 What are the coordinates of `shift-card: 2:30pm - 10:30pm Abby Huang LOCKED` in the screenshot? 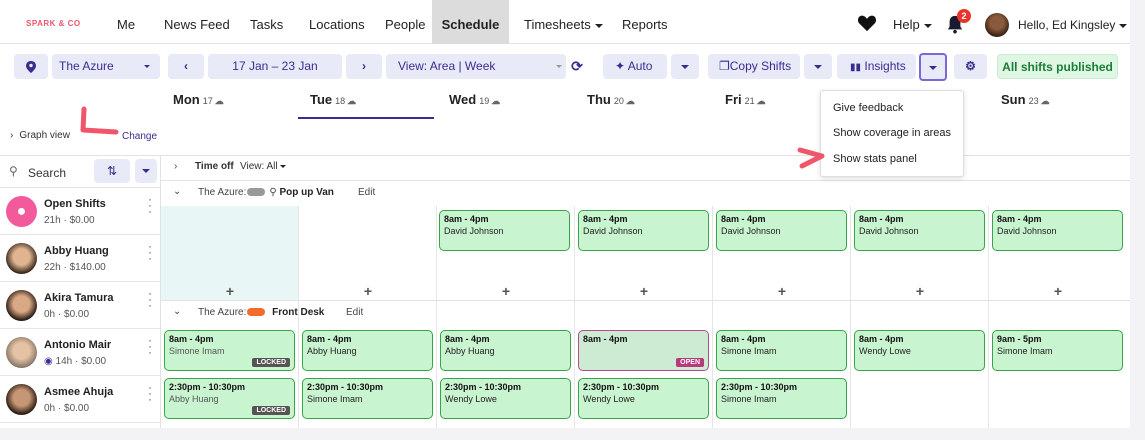 It's located at (229, 398).